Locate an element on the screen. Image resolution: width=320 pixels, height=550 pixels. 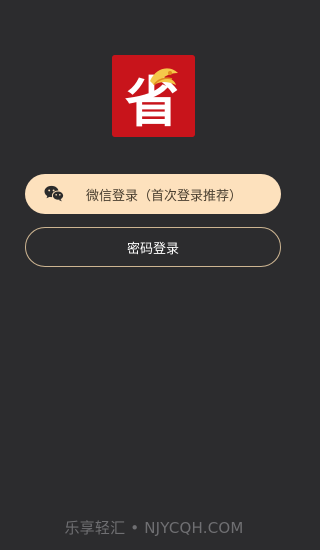
password-login-button: 密码登录 is located at coordinates (153, 247).